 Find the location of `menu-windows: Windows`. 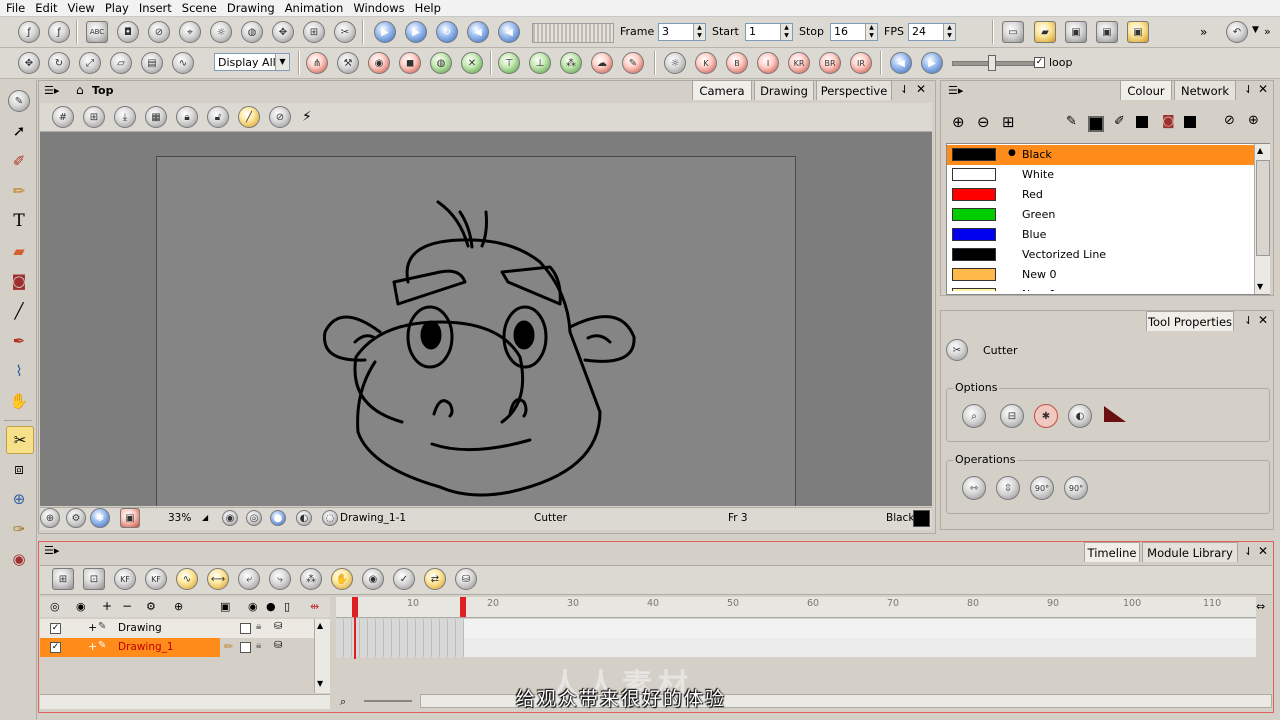

menu-windows: Windows is located at coordinates (378, 7).